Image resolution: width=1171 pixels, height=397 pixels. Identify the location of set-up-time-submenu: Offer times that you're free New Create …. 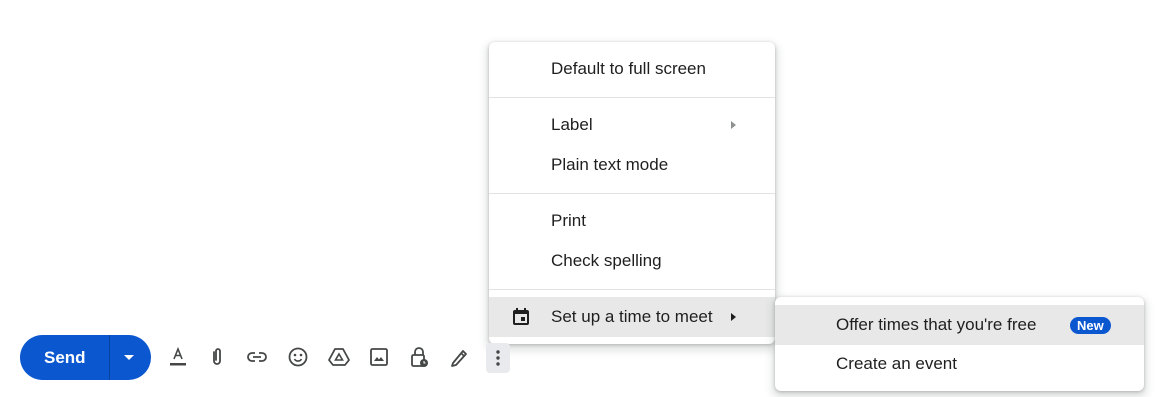
(959, 344).